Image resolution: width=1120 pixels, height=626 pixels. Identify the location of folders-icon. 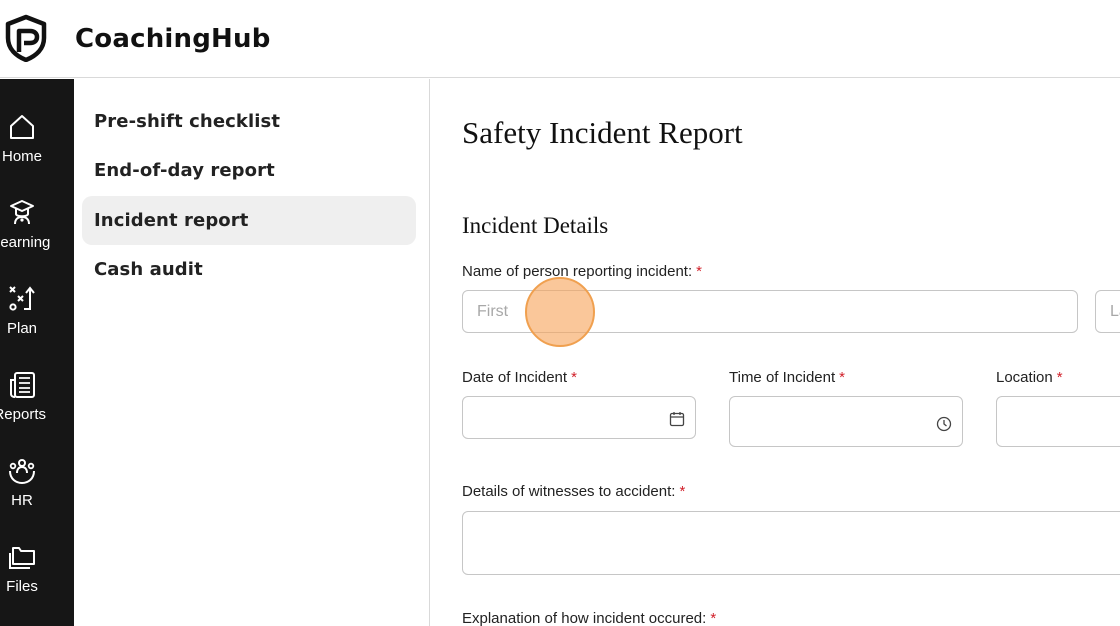
(22, 558).